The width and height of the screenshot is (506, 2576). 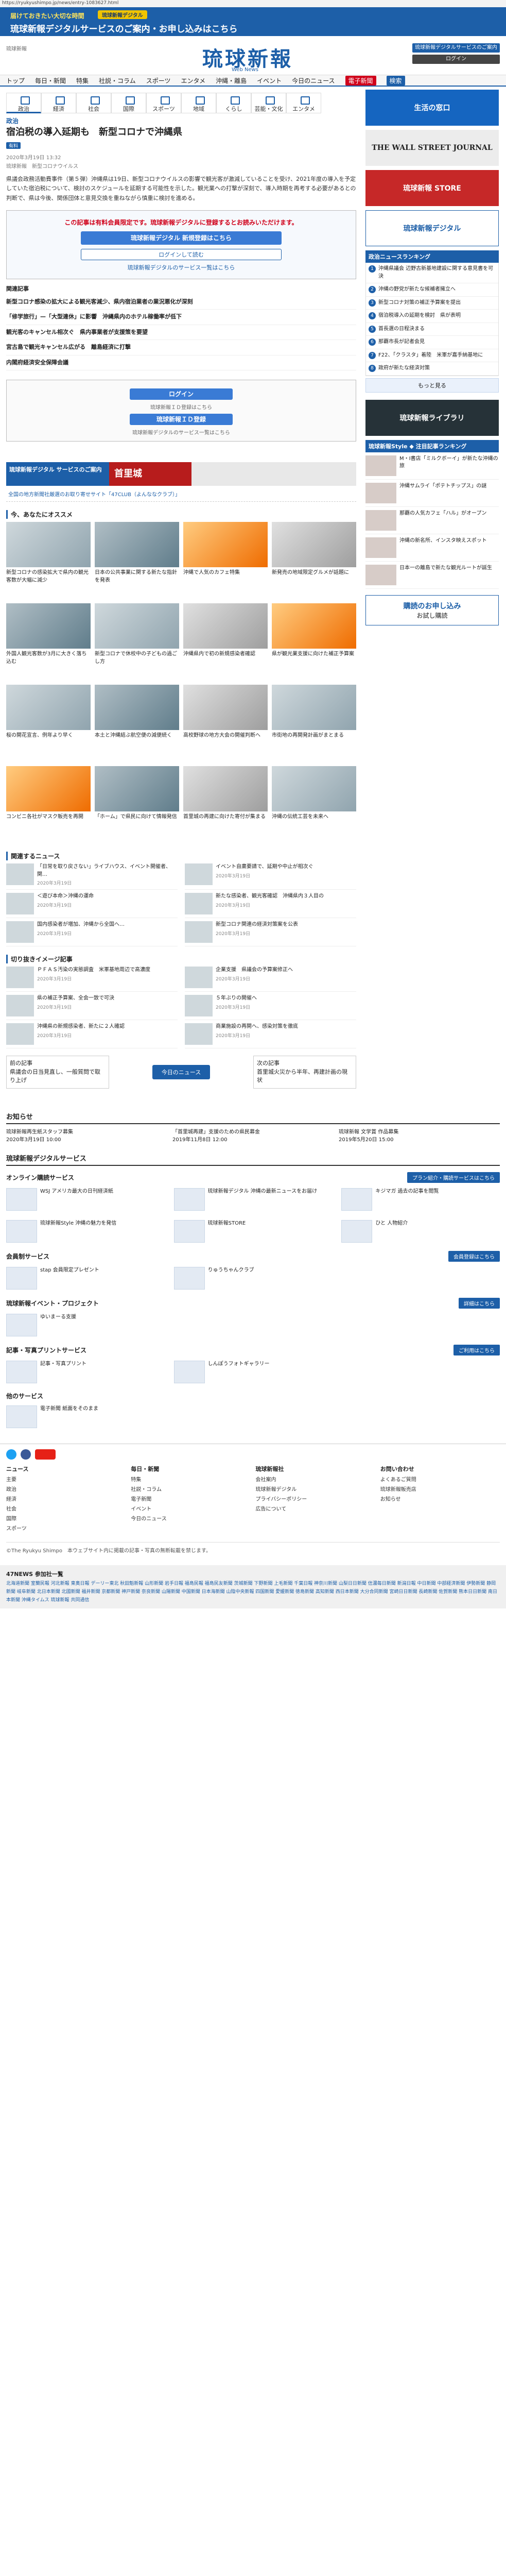 I want to click on side-banner-wsj: THE WALL STREET JOURNAL, so click(x=432, y=148).